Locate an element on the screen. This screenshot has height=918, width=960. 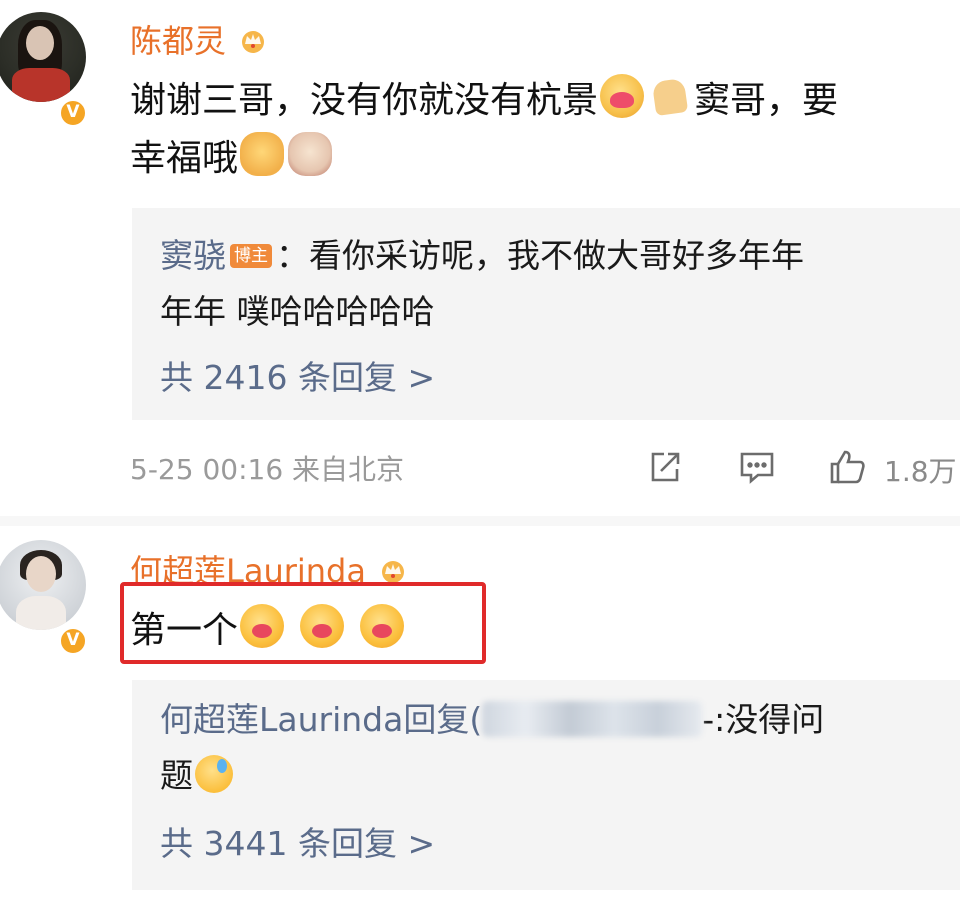
reply-text: ：看你采访呢，我不做大哥好多年年 is located at coordinates (540, 255).